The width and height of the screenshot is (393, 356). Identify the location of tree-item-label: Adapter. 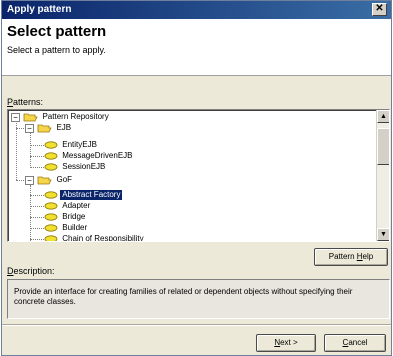
(76, 205).